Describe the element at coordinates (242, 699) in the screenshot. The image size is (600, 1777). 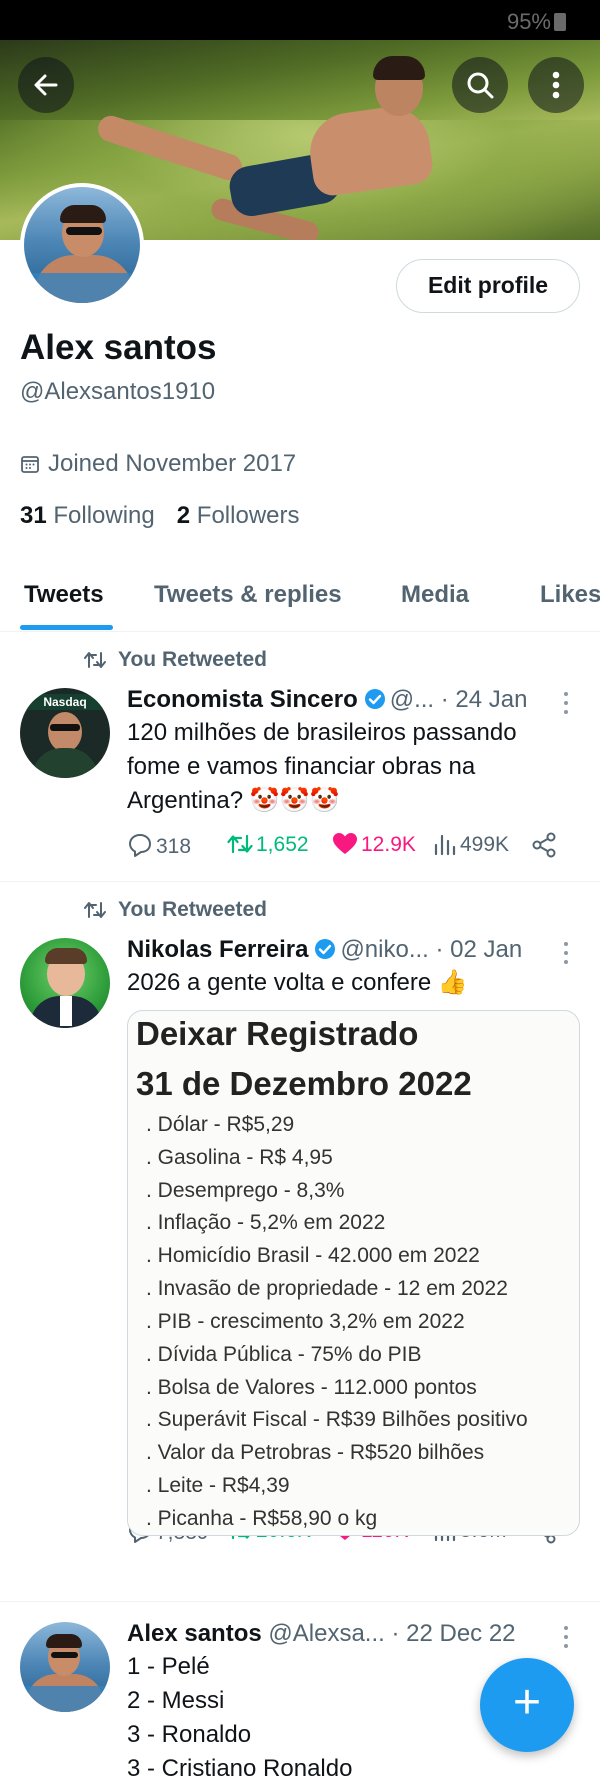
I see `tweet-author-name: Economista Sincero` at that location.